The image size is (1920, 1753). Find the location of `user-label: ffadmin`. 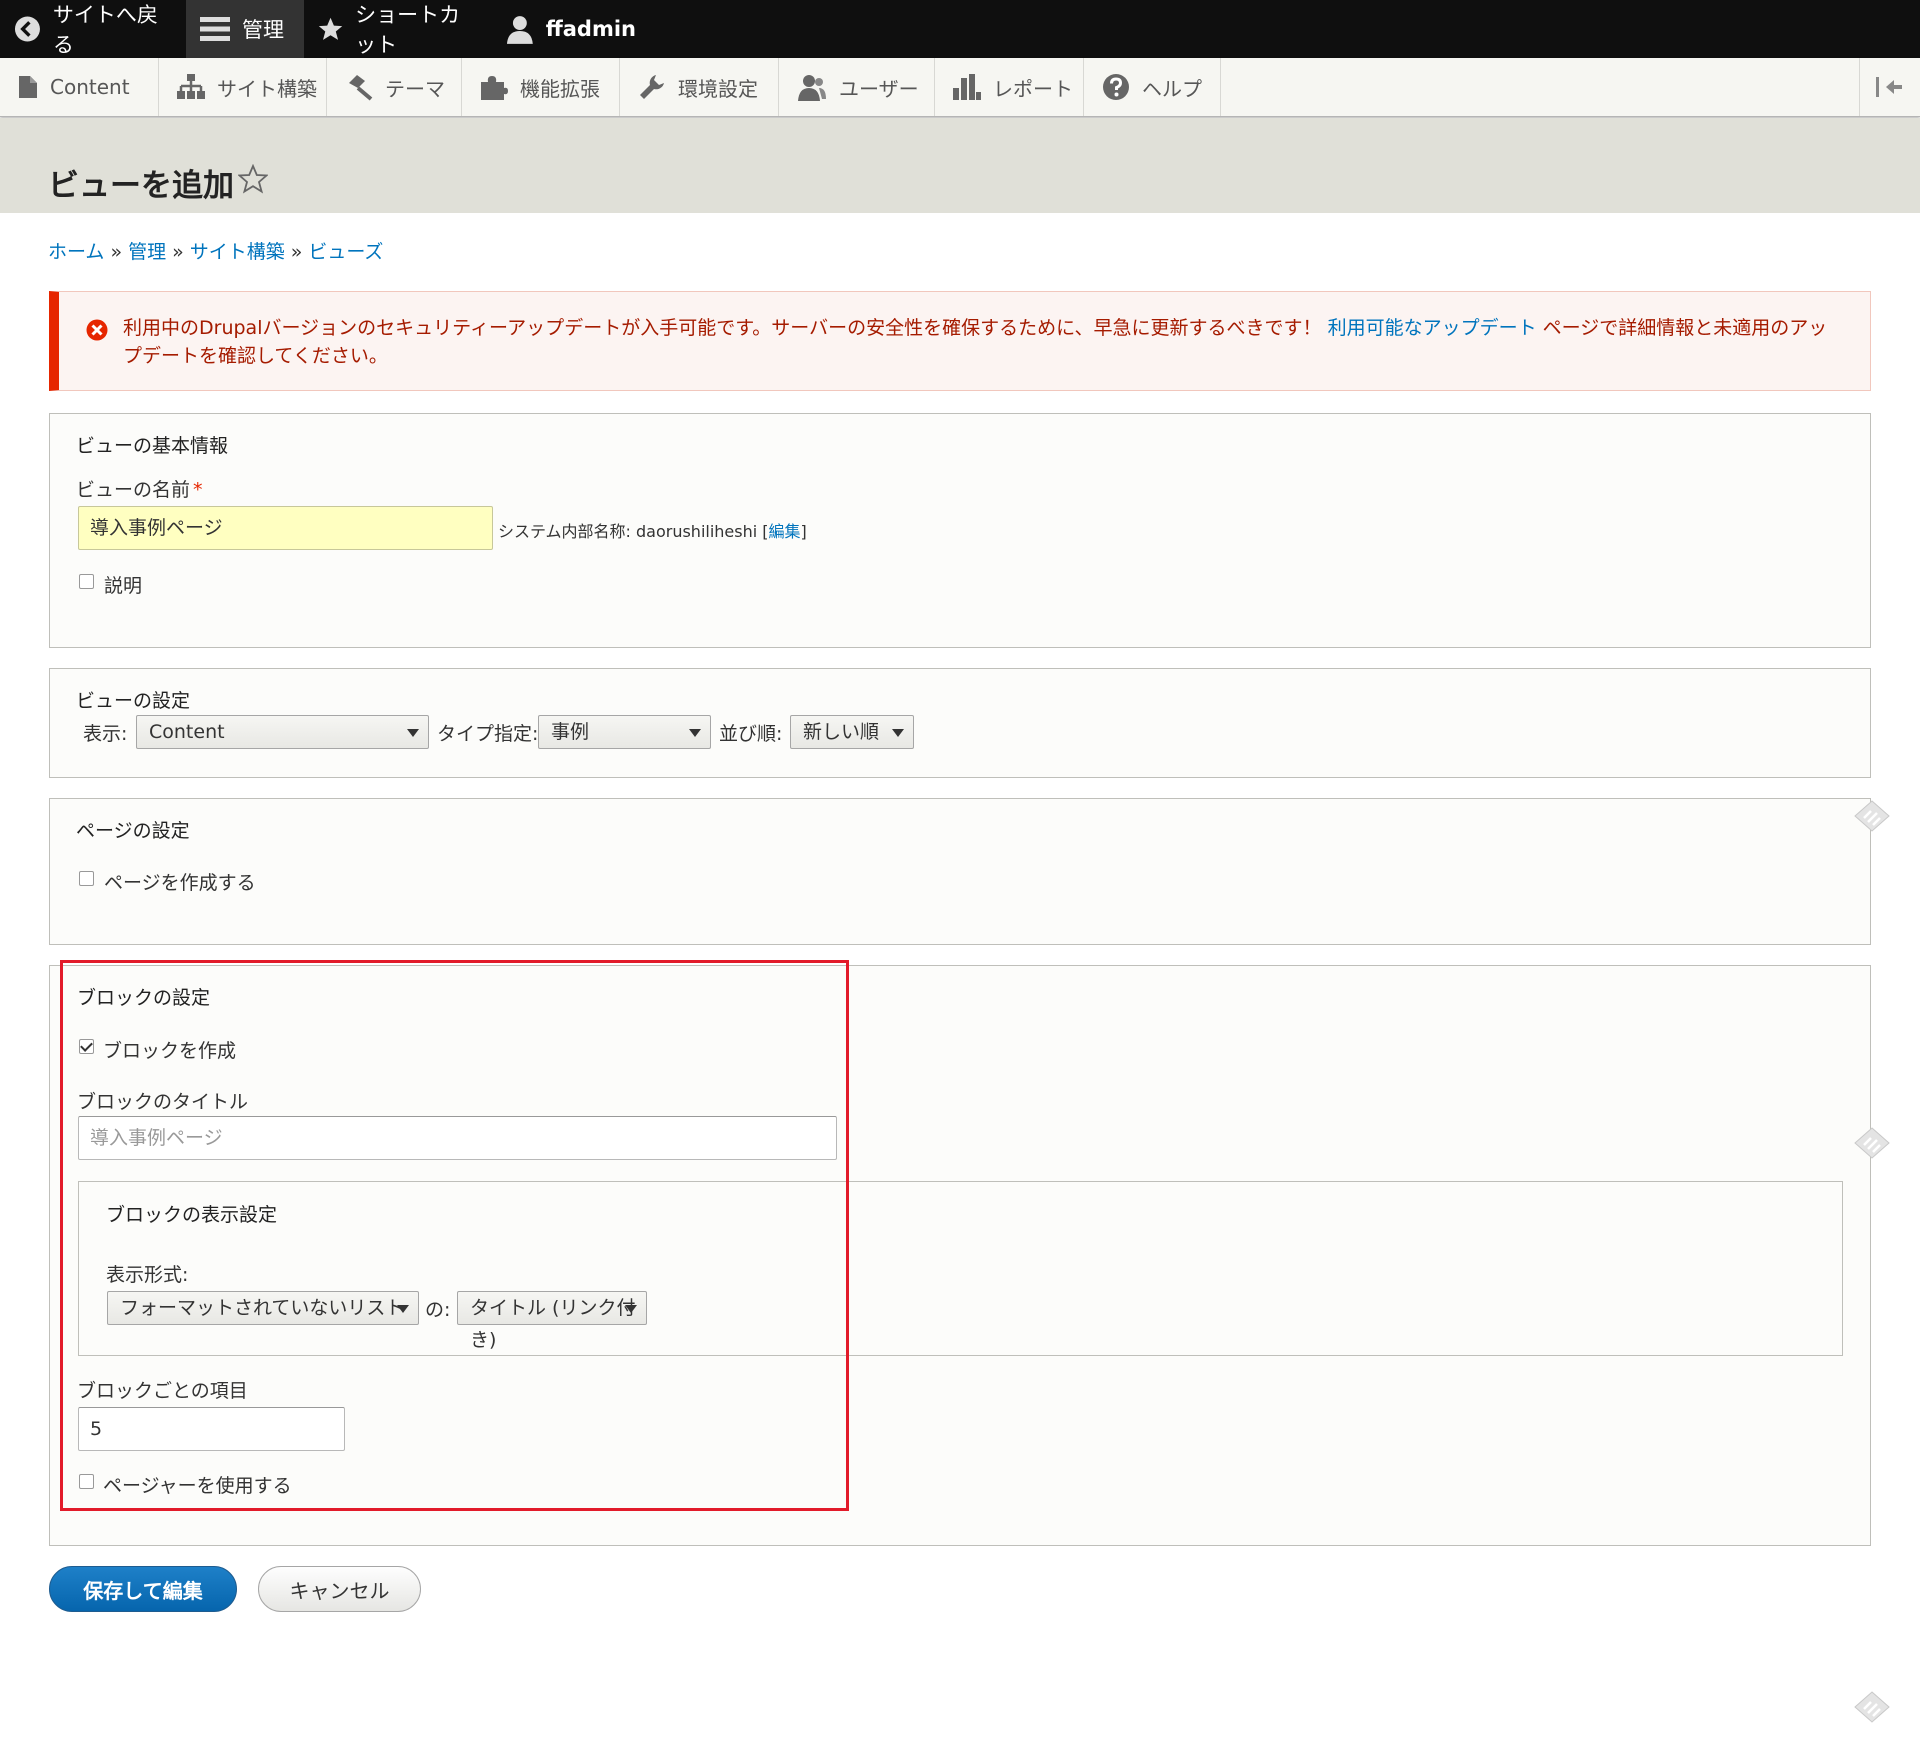

user-label: ffadmin is located at coordinates (590, 29).